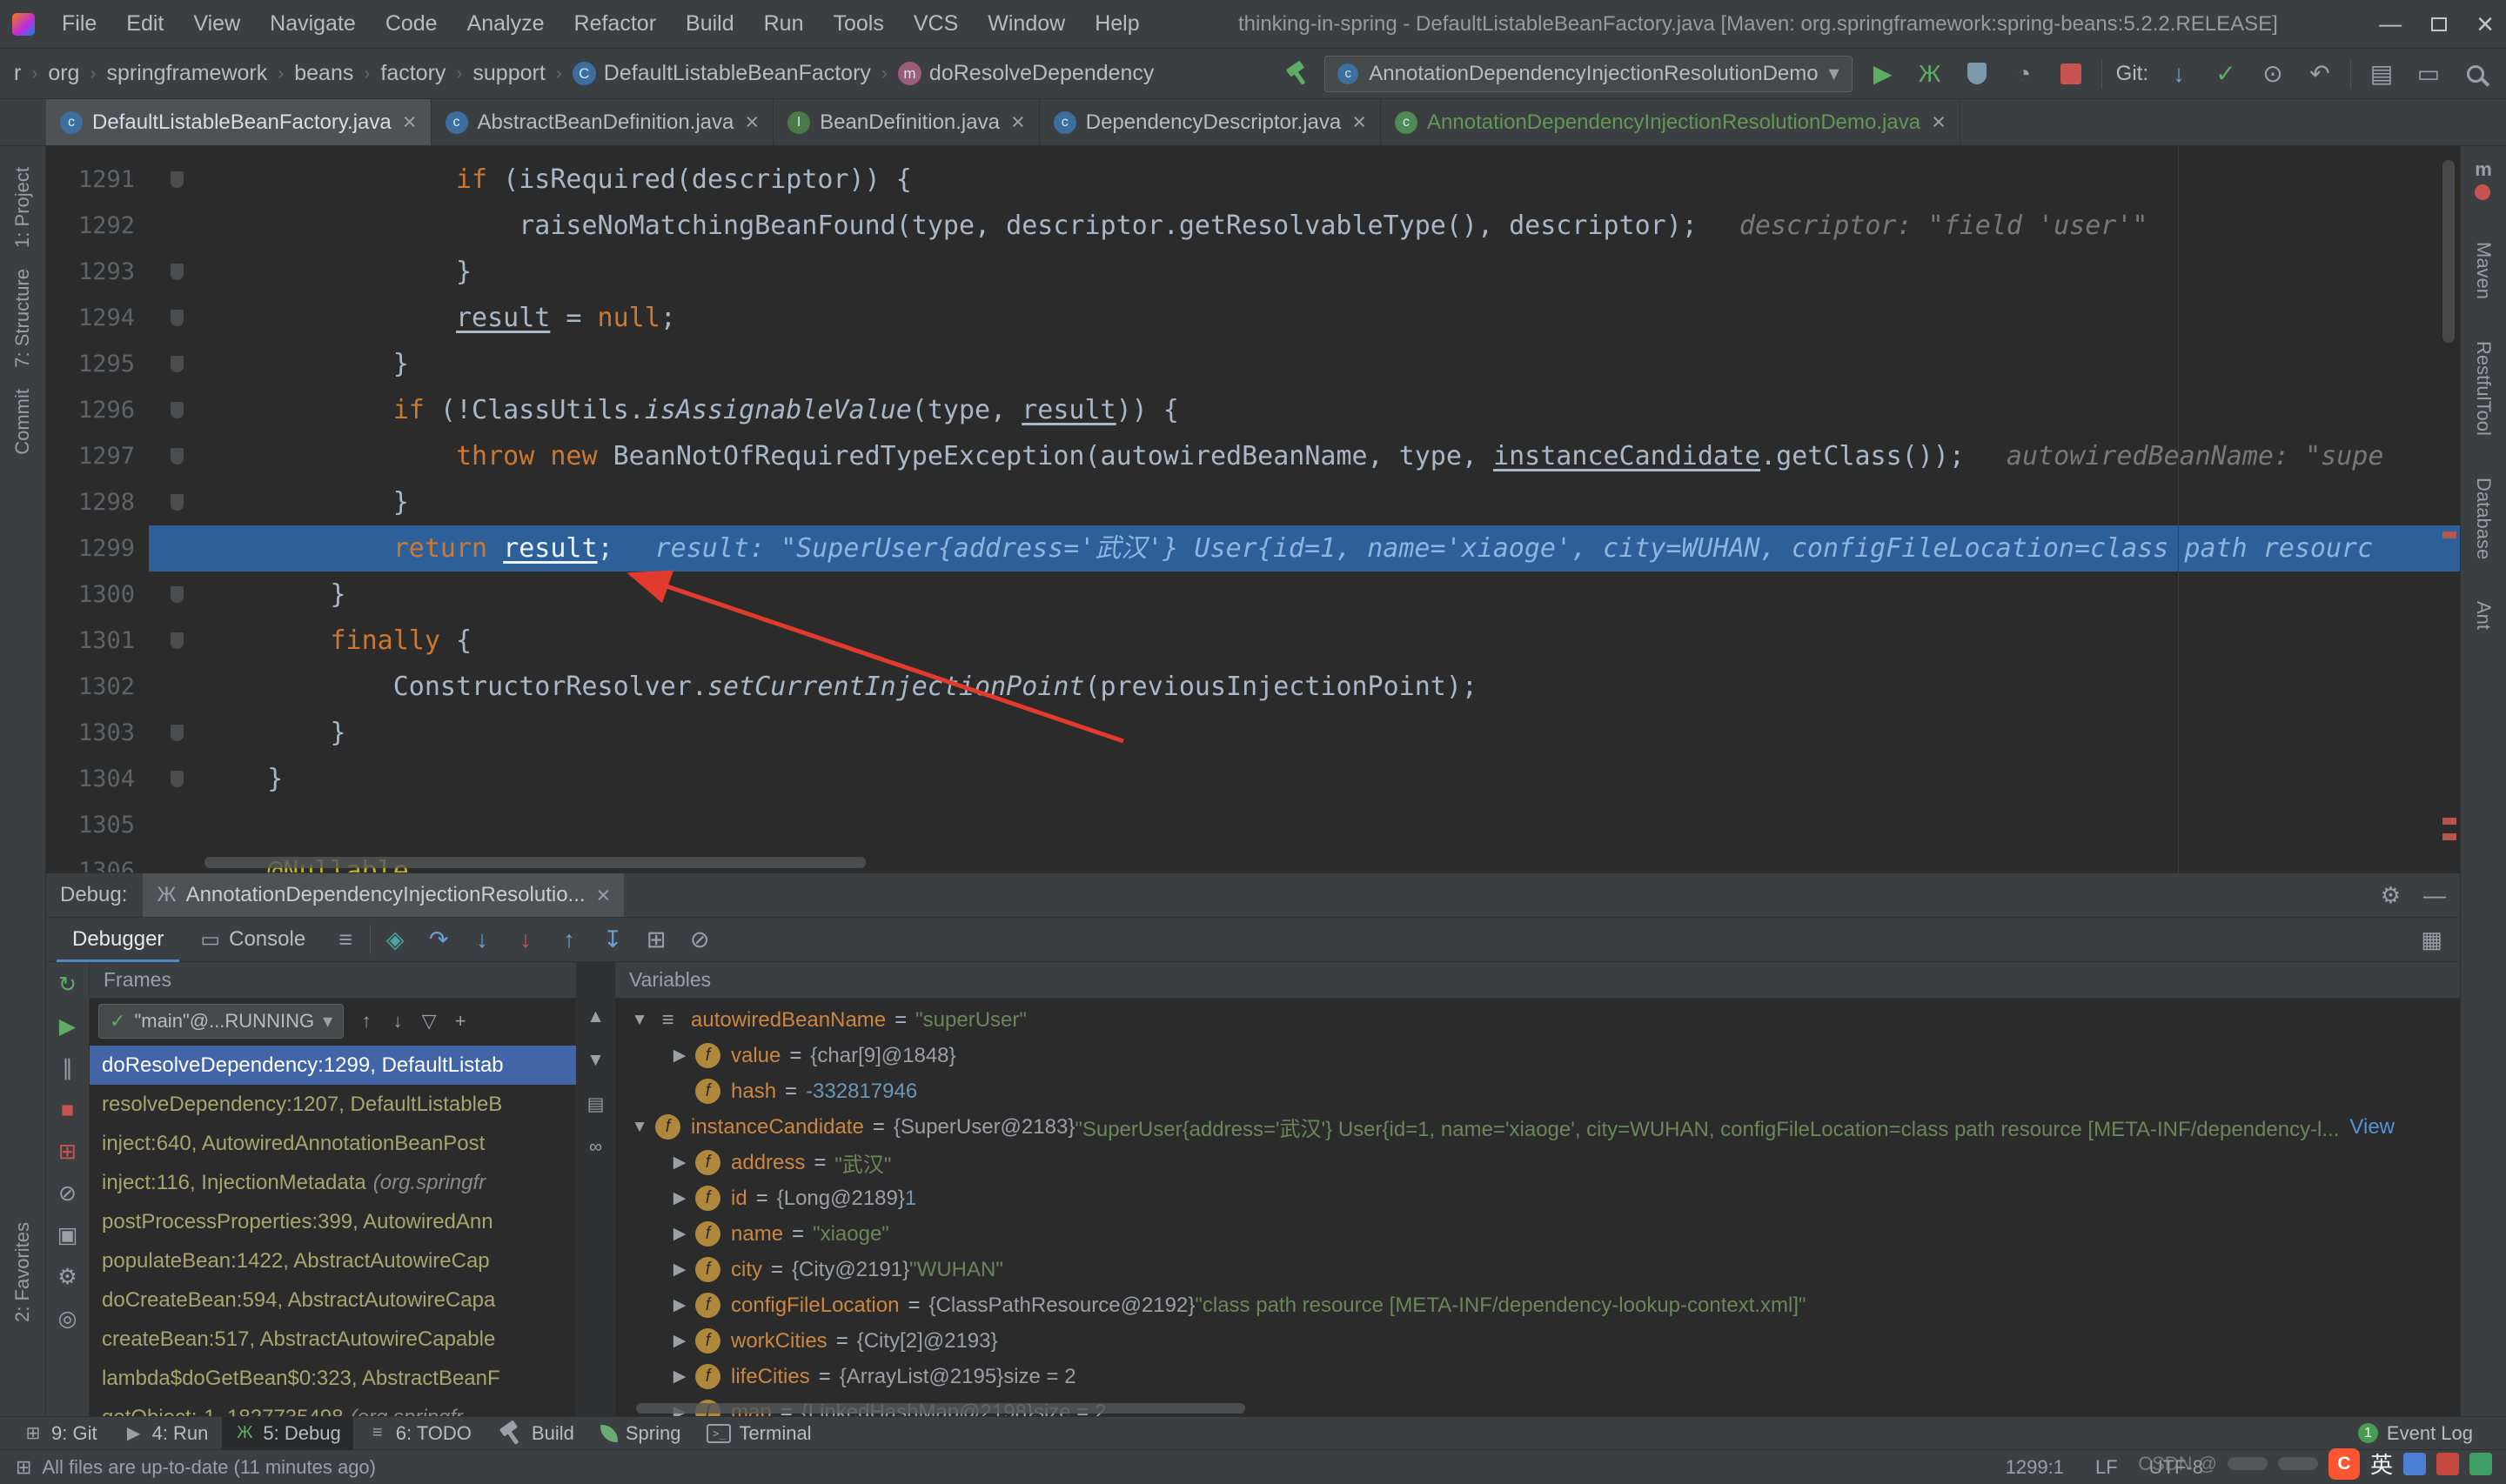  What do you see at coordinates (333, 1221) in the screenshot?
I see `stack-frame-row: postProcessProperties:399, AutowiredAnn` at bounding box center [333, 1221].